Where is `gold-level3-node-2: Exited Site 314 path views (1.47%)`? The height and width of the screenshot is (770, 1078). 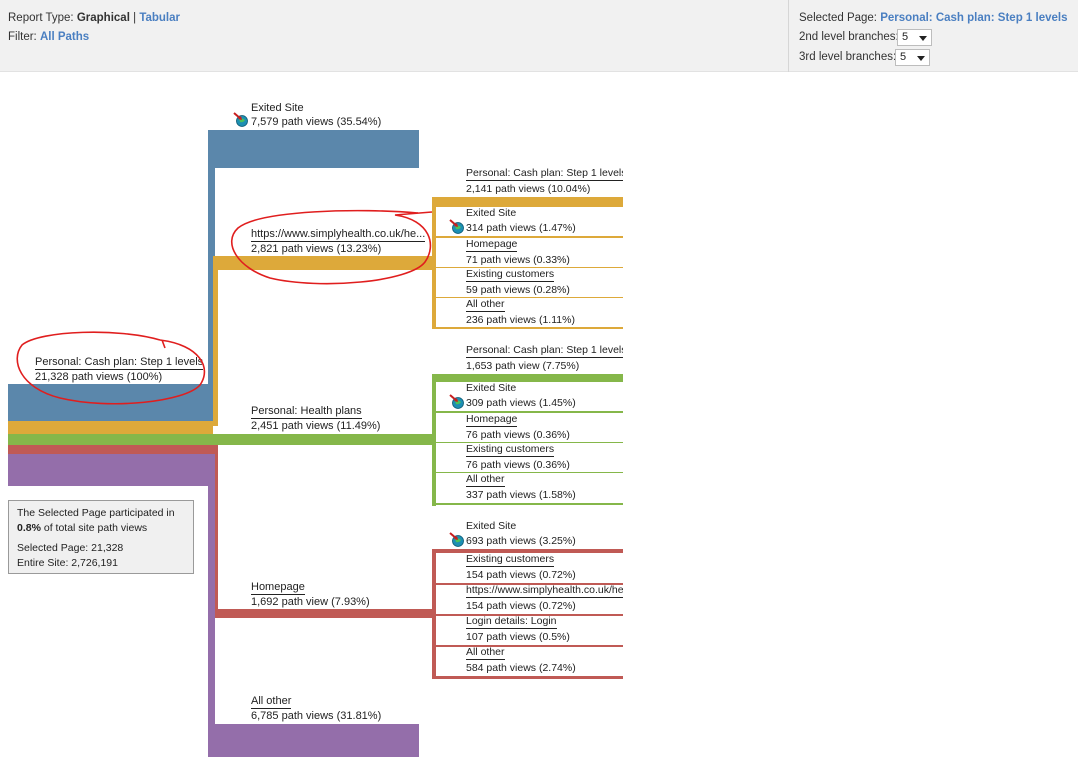 gold-level3-node-2: Exited Site 314 path views (1.47%) is located at coordinates (544, 221).